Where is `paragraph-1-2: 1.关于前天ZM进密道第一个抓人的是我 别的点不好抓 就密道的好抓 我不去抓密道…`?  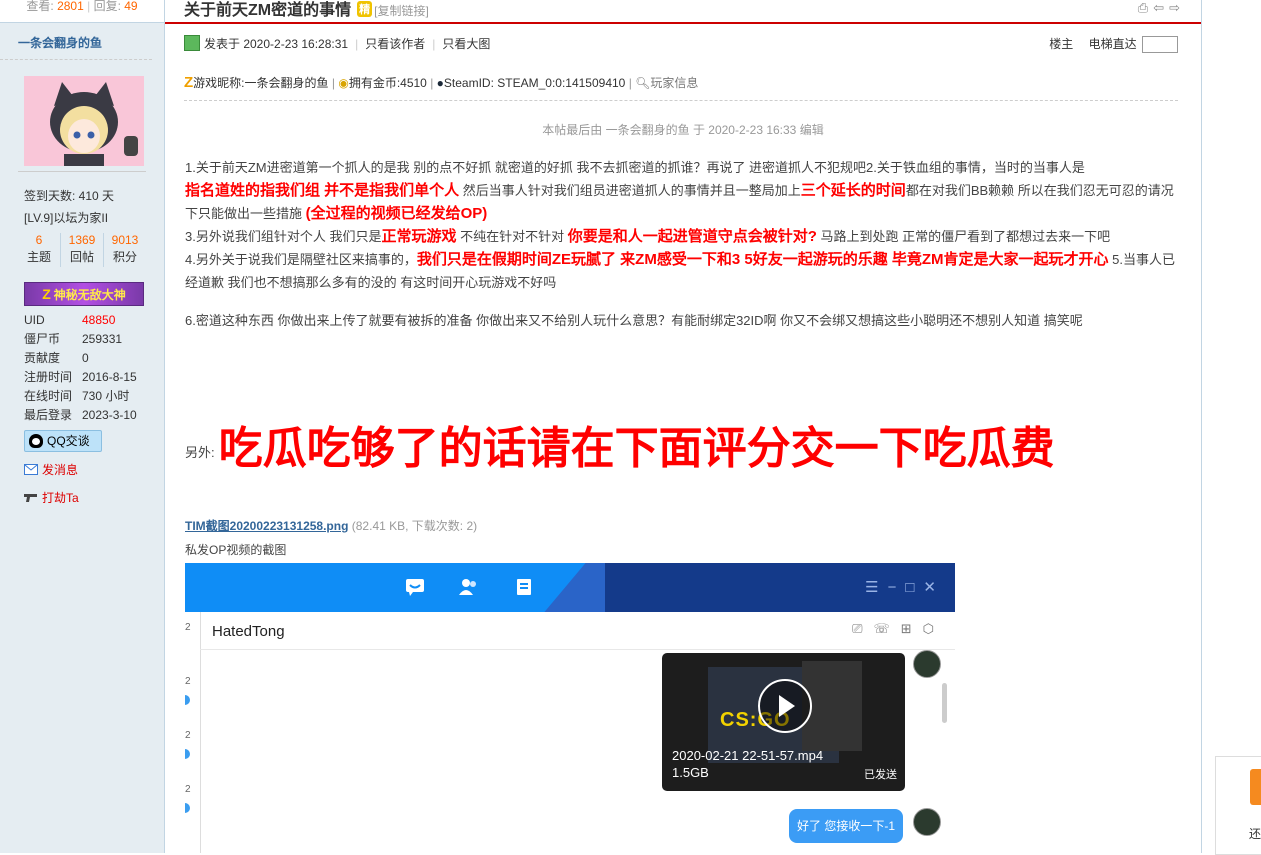
paragraph-1-2: 1.关于前天ZM进密道第一个抓人的是我 别的点不好抓 就密道的好抓 我不去抓密道… is located at coordinates (679, 191).